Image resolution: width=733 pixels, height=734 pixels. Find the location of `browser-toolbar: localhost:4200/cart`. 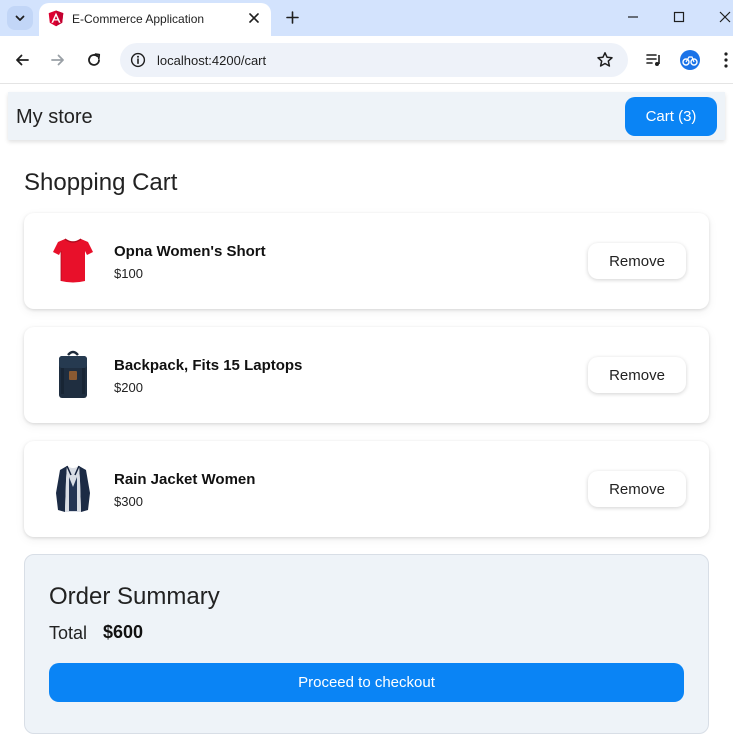

browser-toolbar: localhost:4200/cart is located at coordinates (366, 60).